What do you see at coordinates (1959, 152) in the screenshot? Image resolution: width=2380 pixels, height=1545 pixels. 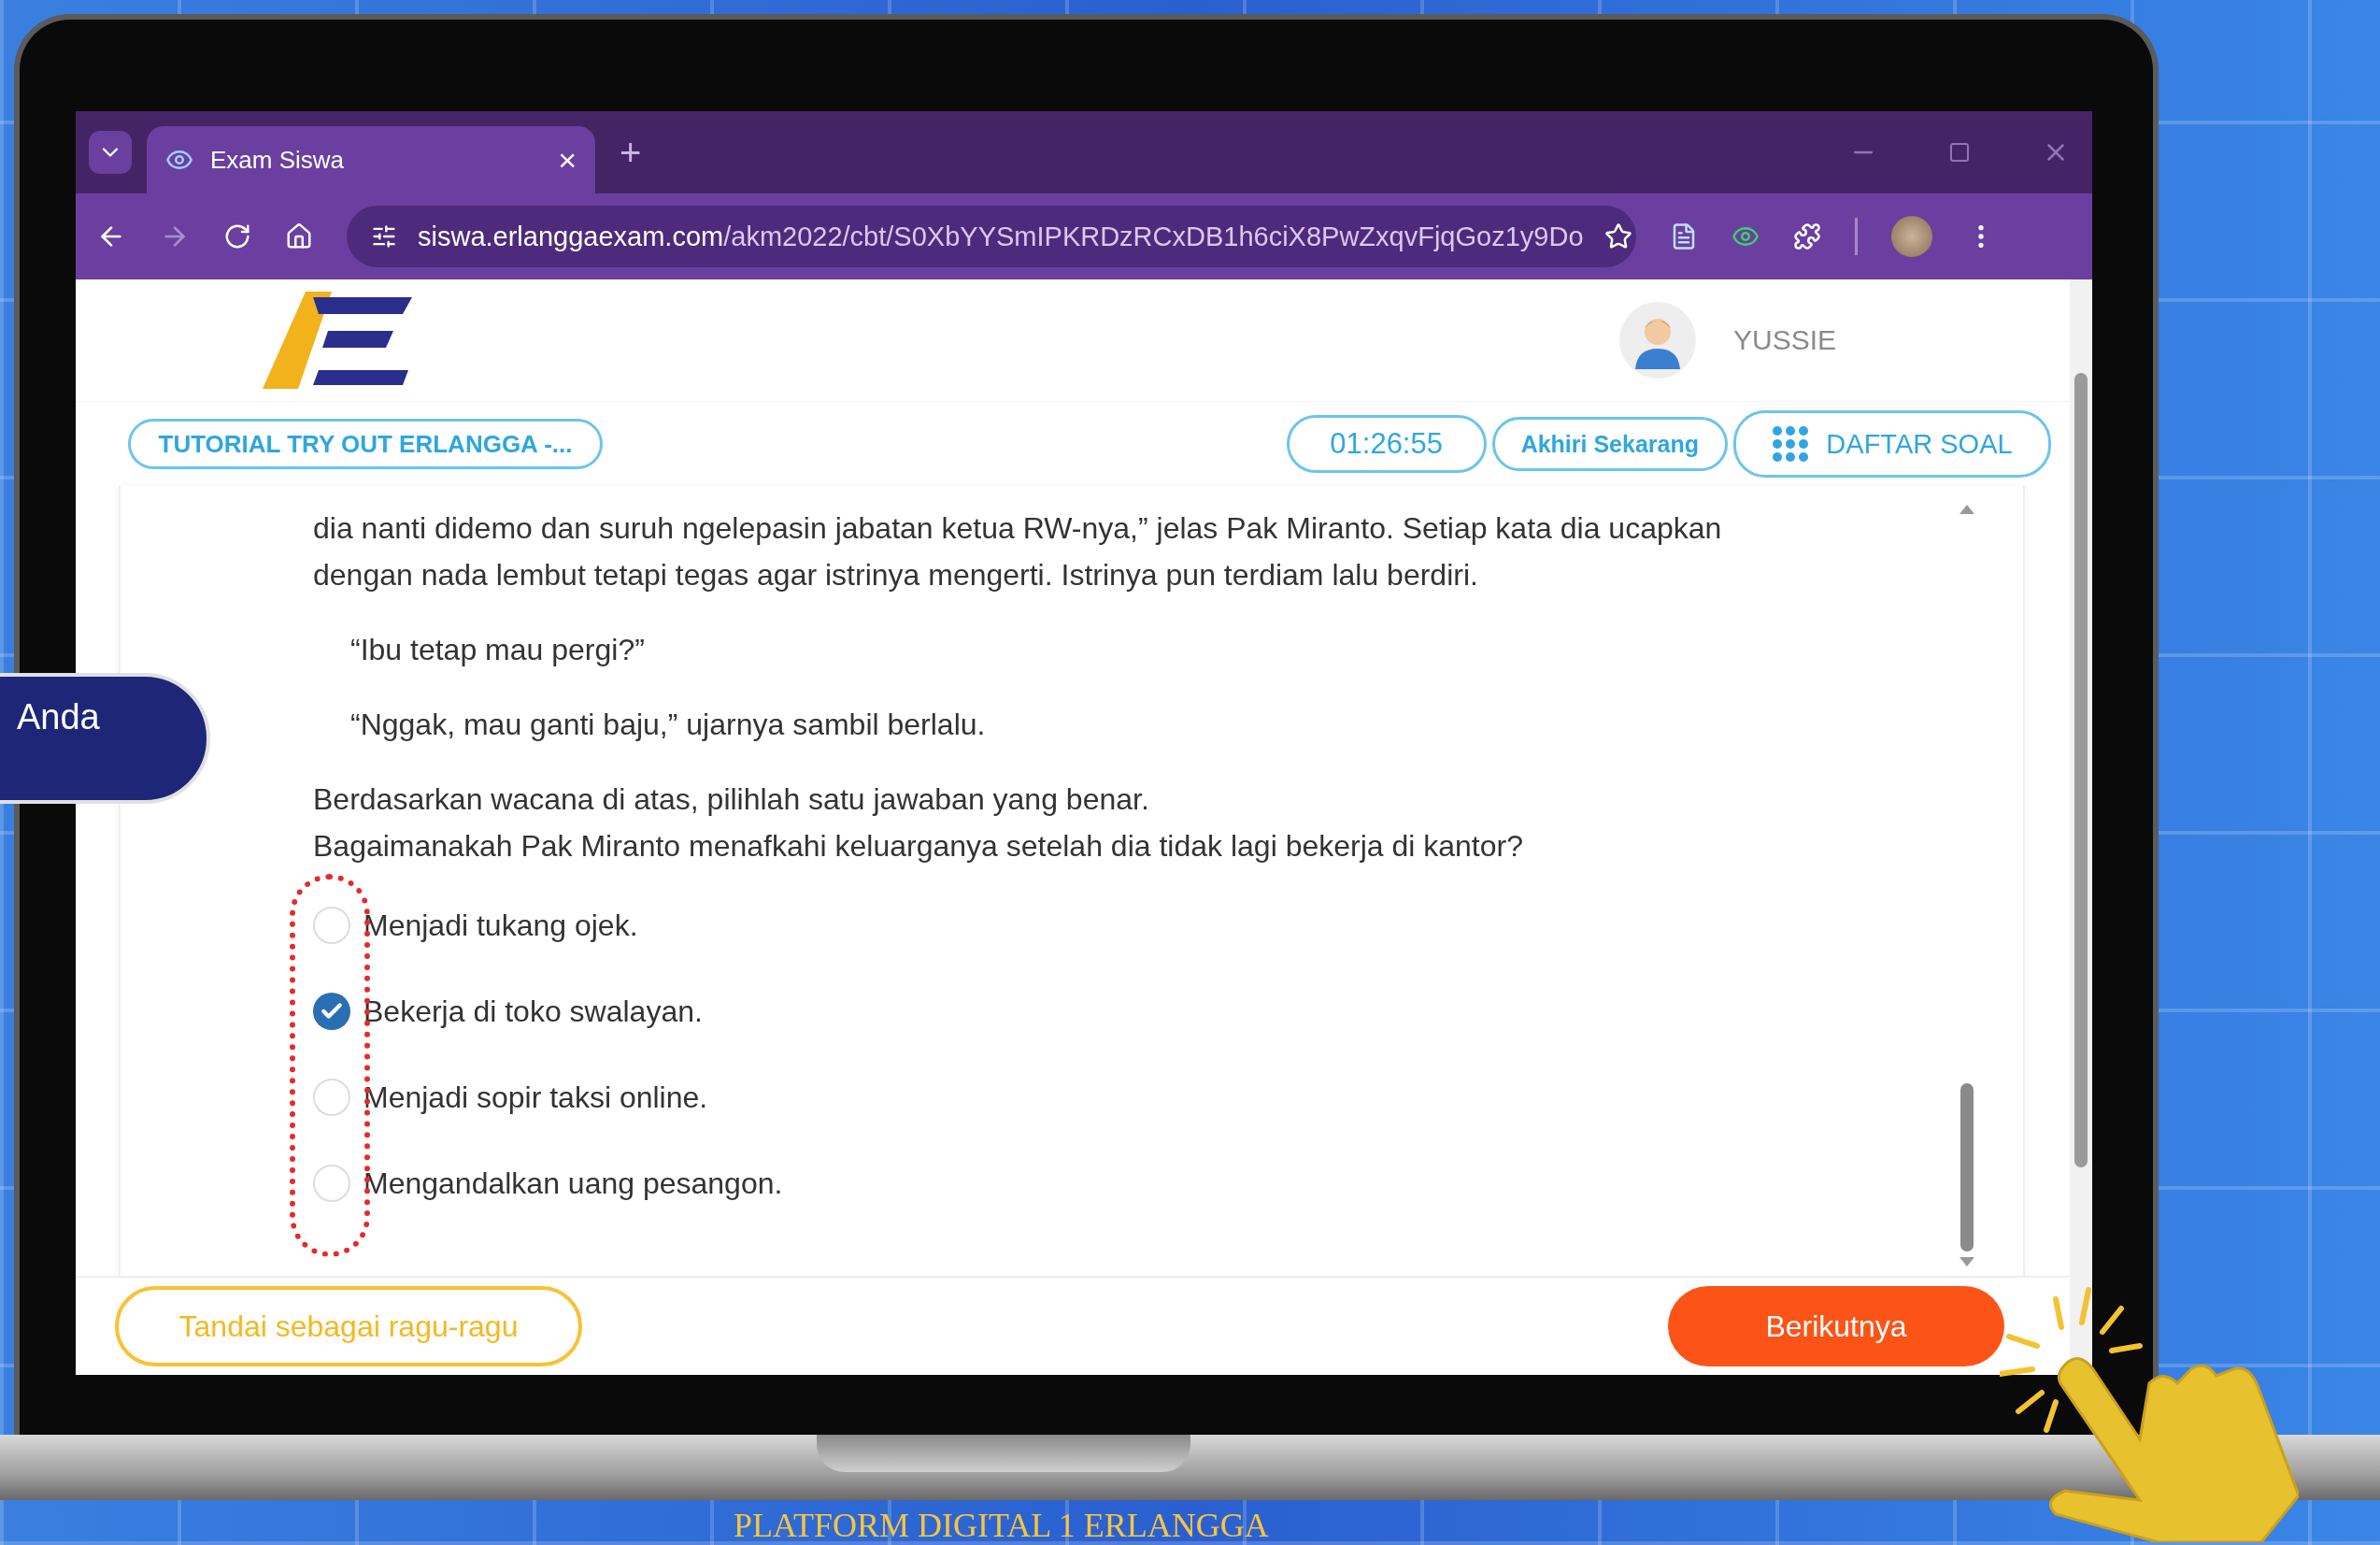 I see `maximize-icon` at bounding box center [1959, 152].